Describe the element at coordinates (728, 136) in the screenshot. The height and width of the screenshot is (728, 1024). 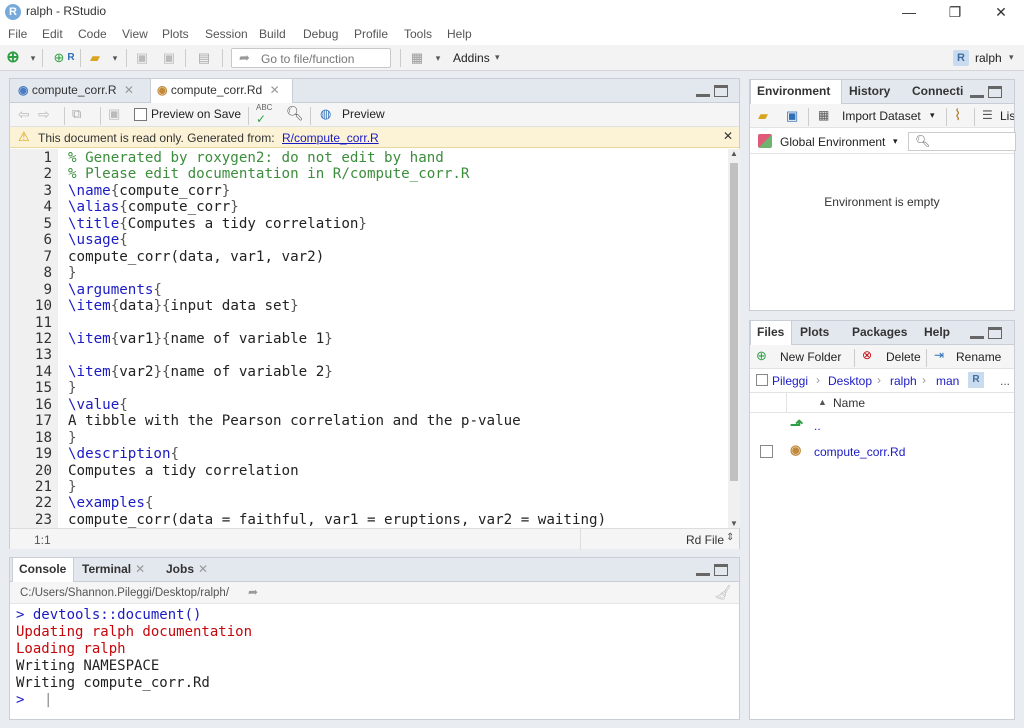
I see `close-warning-icon: ✕` at that location.